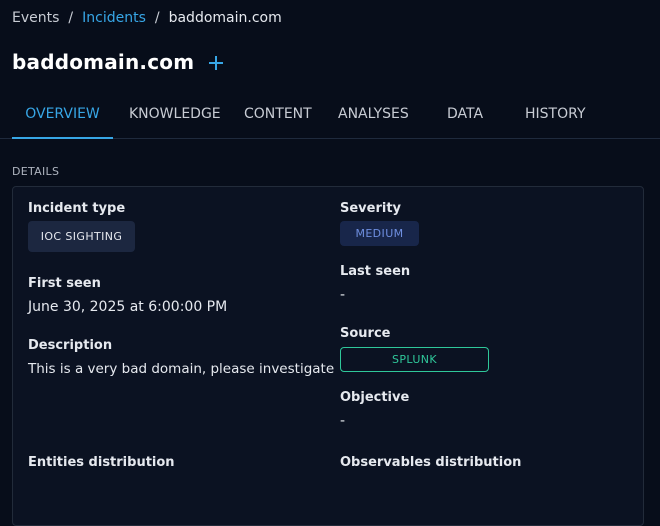 This screenshot has width=660, height=526. What do you see at coordinates (147, 18) in the screenshot?
I see `breadcrumb: Events / Incidents / baddomain.com` at bounding box center [147, 18].